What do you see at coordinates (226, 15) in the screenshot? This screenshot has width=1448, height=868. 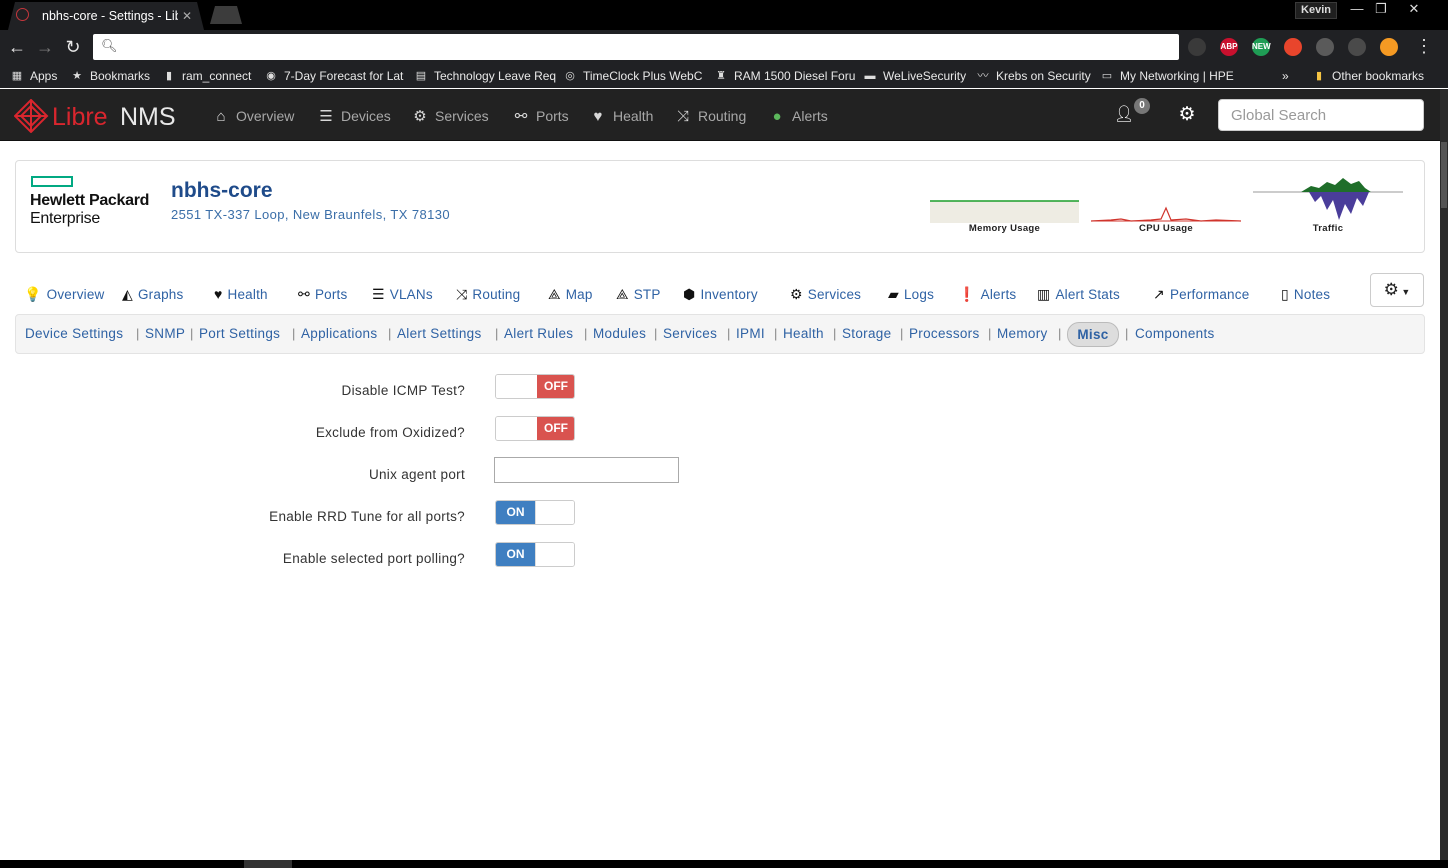 I see `new-tab-button` at bounding box center [226, 15].